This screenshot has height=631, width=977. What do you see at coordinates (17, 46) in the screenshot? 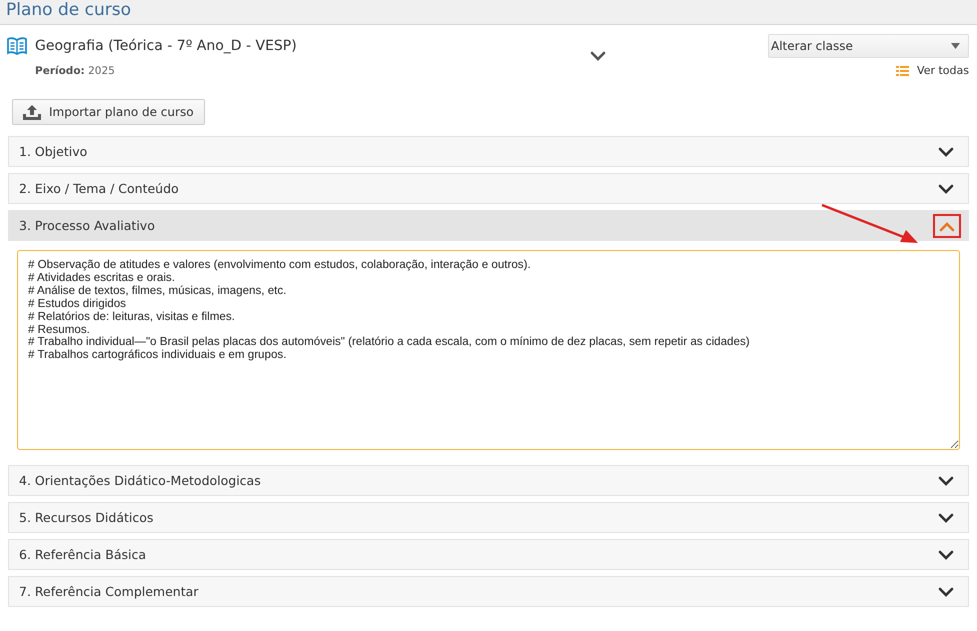
I see `book-icon` at bounding box center [17, 46].